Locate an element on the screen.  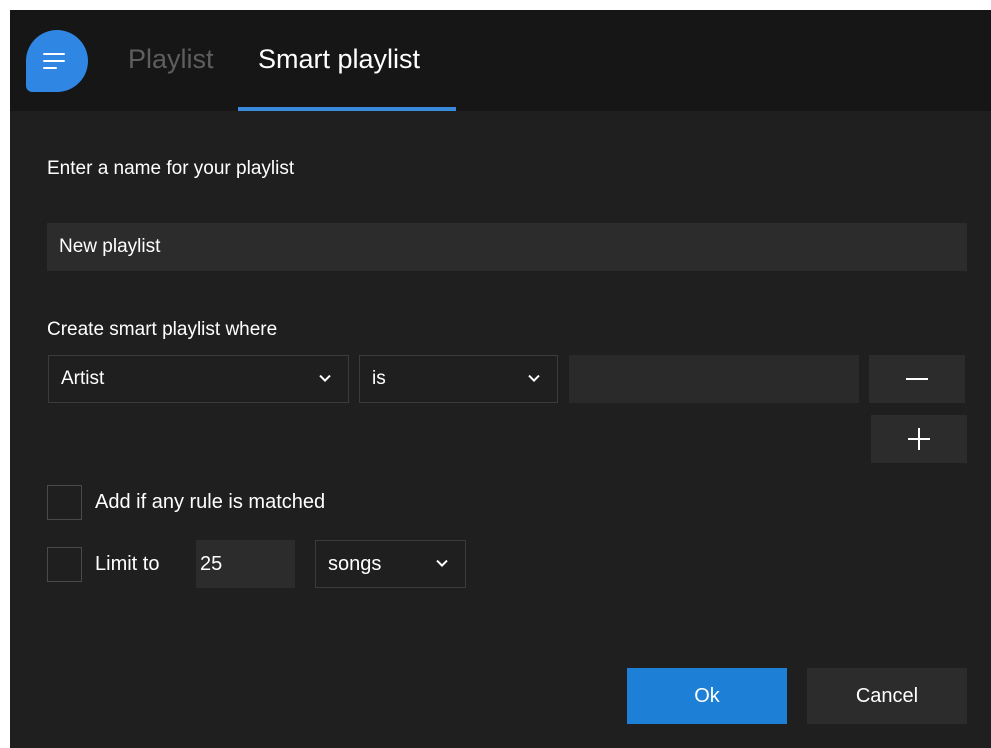
name-label: Enter a name for your playlist is located at coordinates (171, 168).